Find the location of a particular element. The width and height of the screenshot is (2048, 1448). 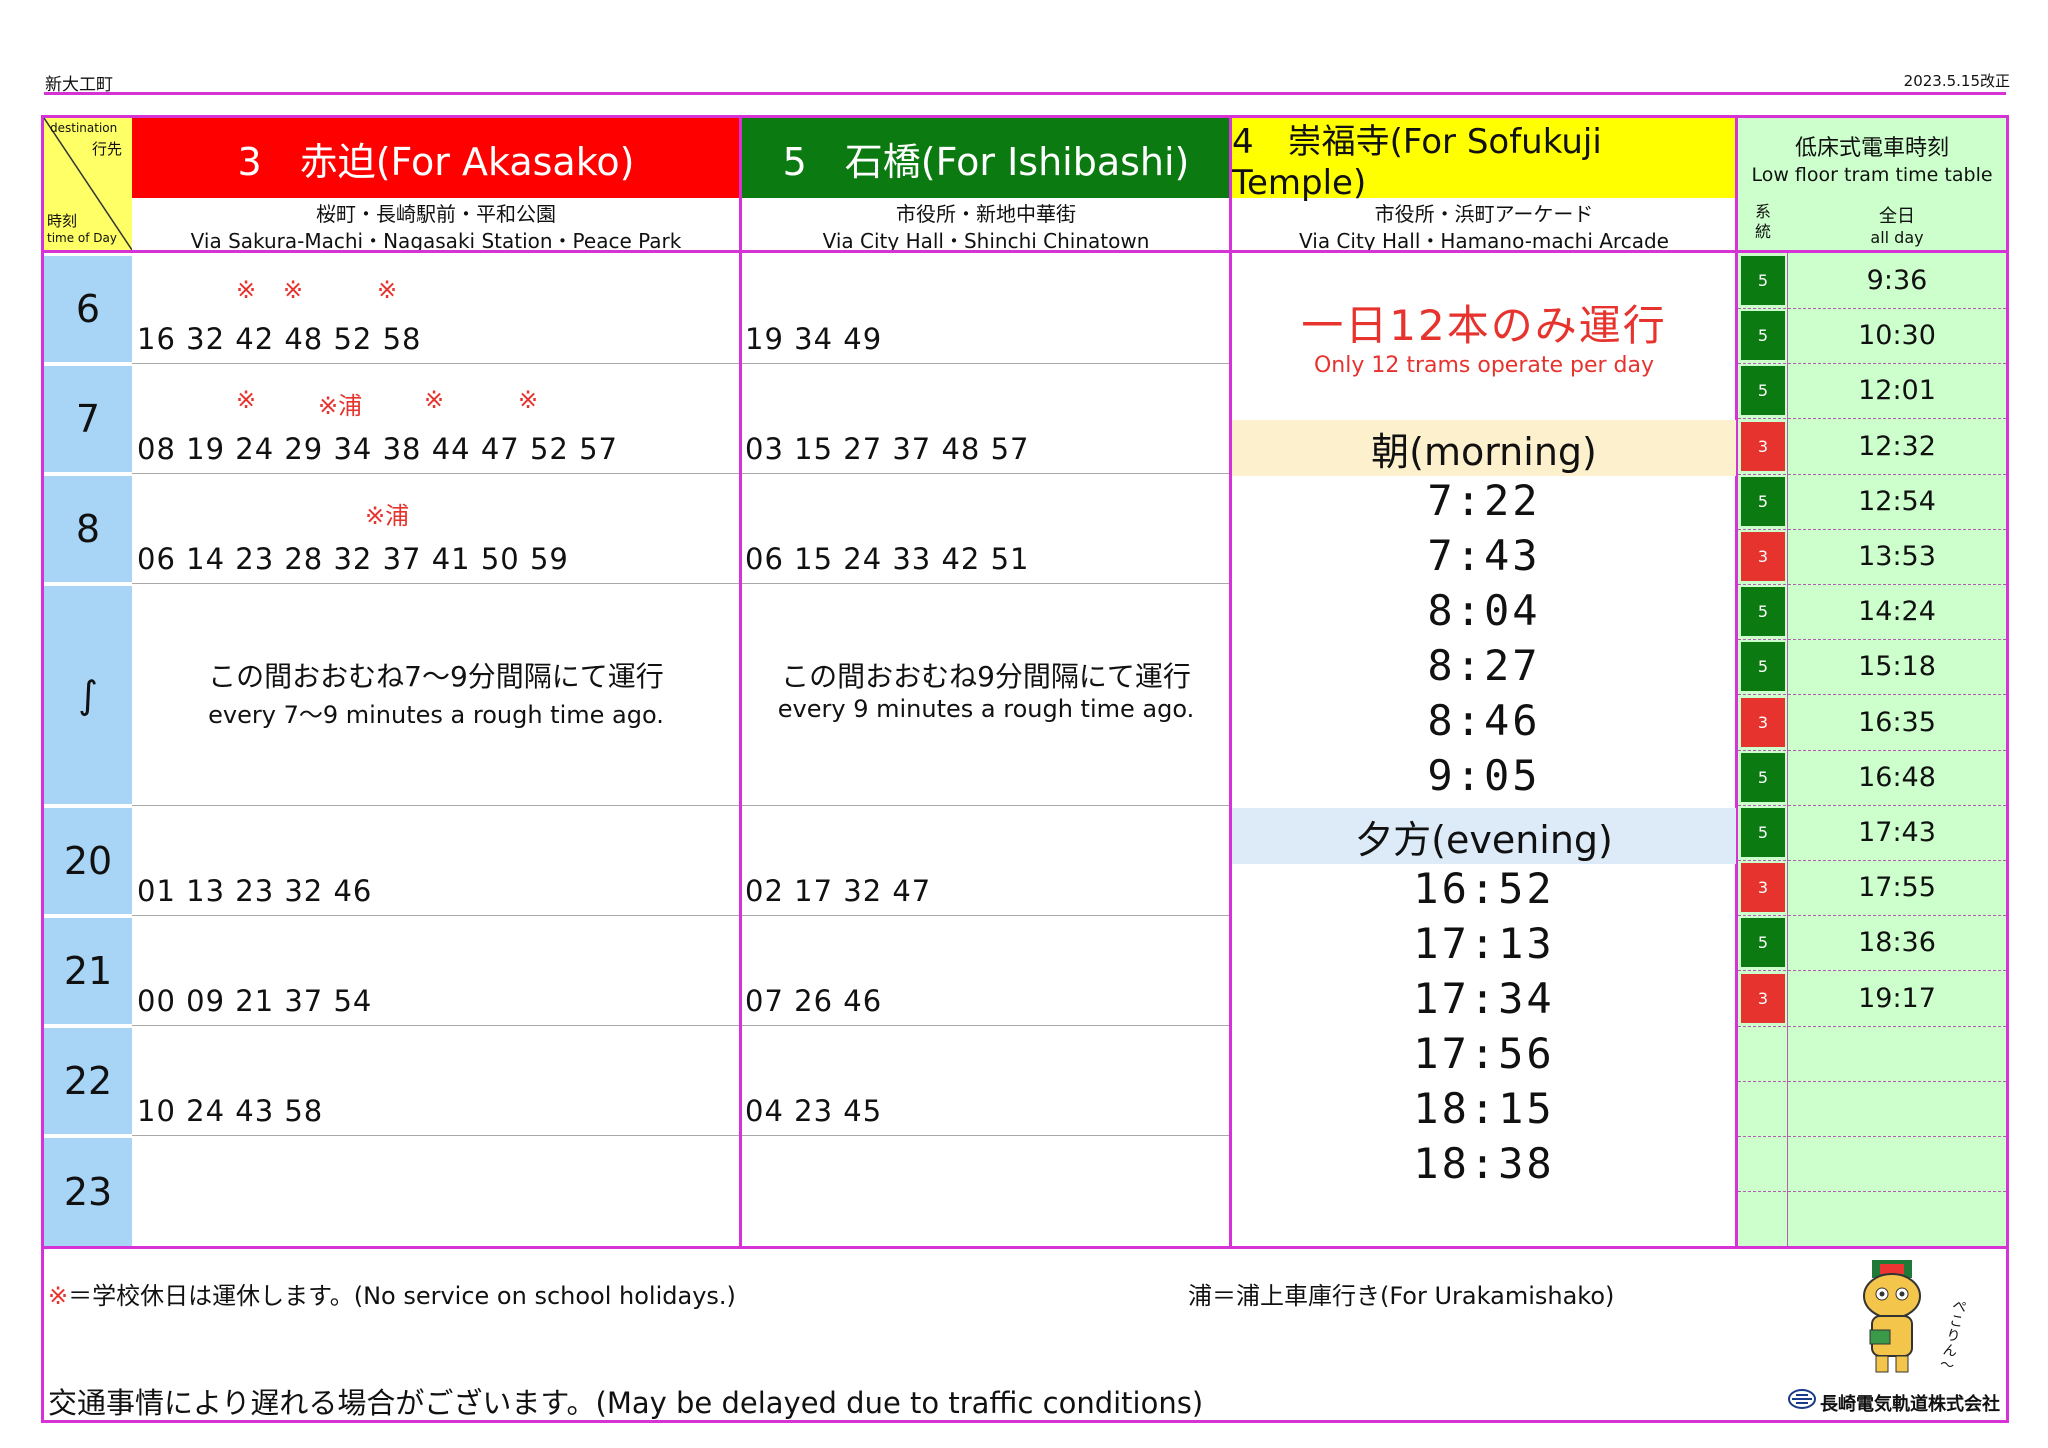

evening-time: 17:34 is located at coordinates (1484, 998).